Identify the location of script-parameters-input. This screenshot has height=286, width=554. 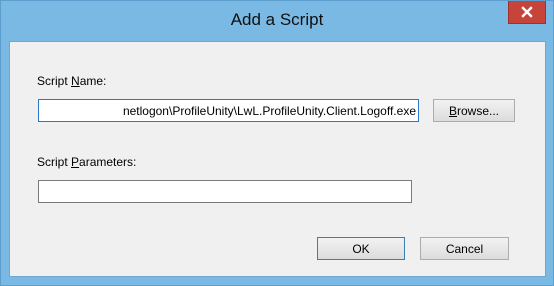
(225, 191).